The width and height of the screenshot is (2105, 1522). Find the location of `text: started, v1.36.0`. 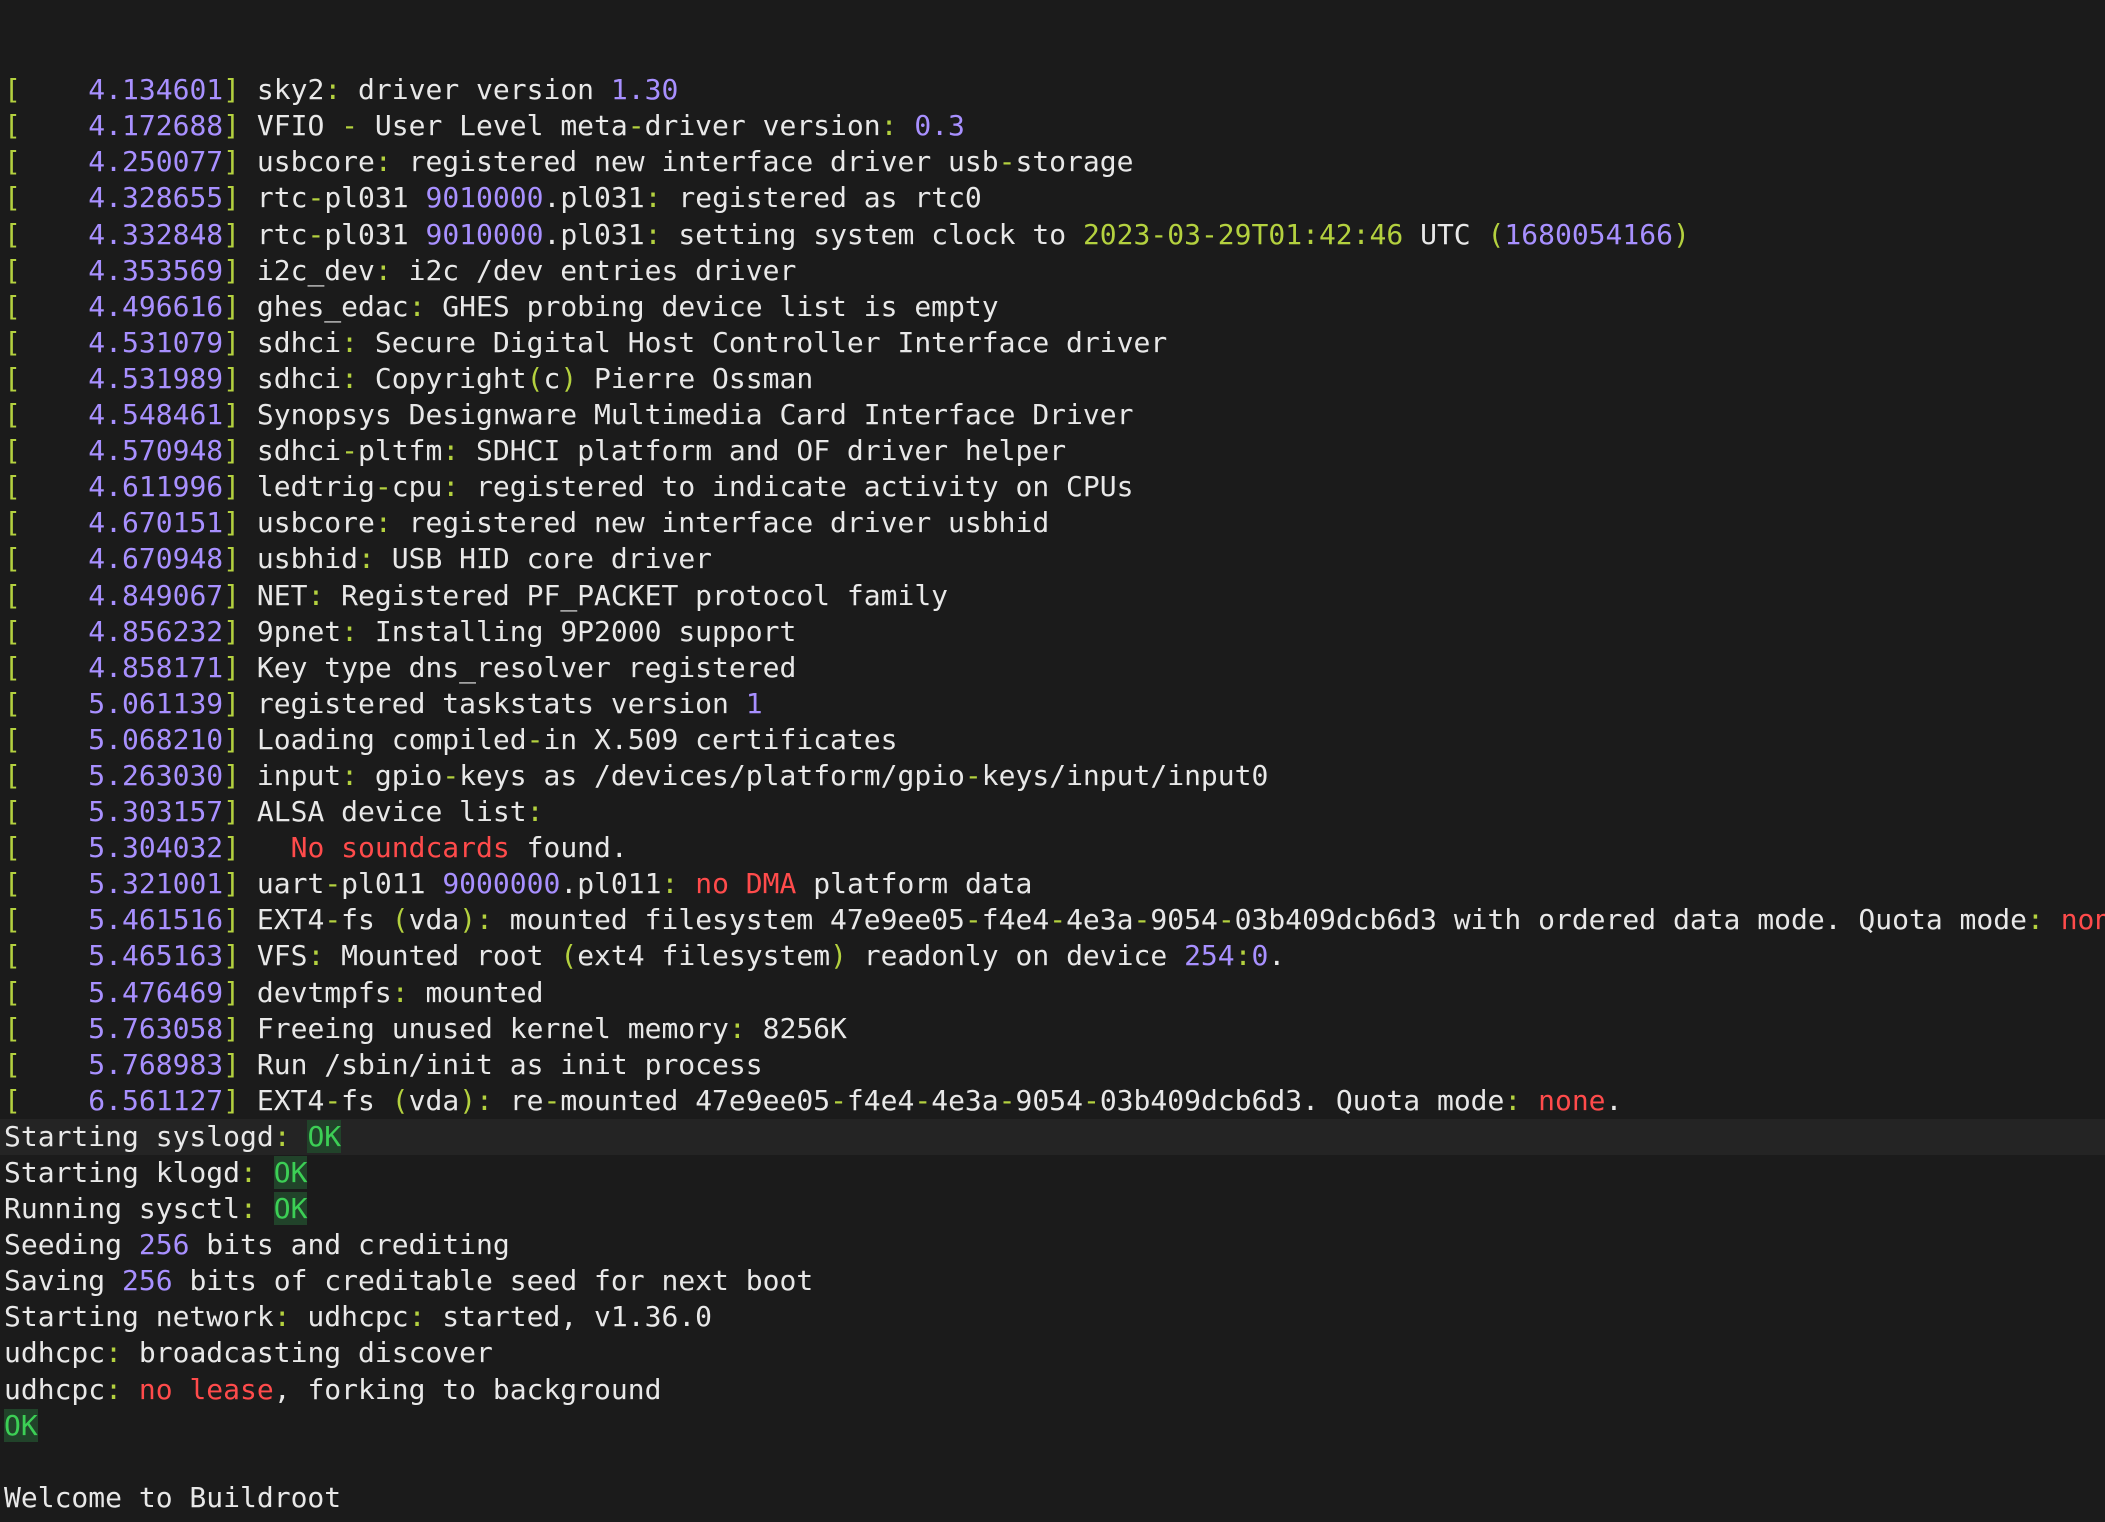

text: started, v1.36.0 is located at coordinates (569, 1317).